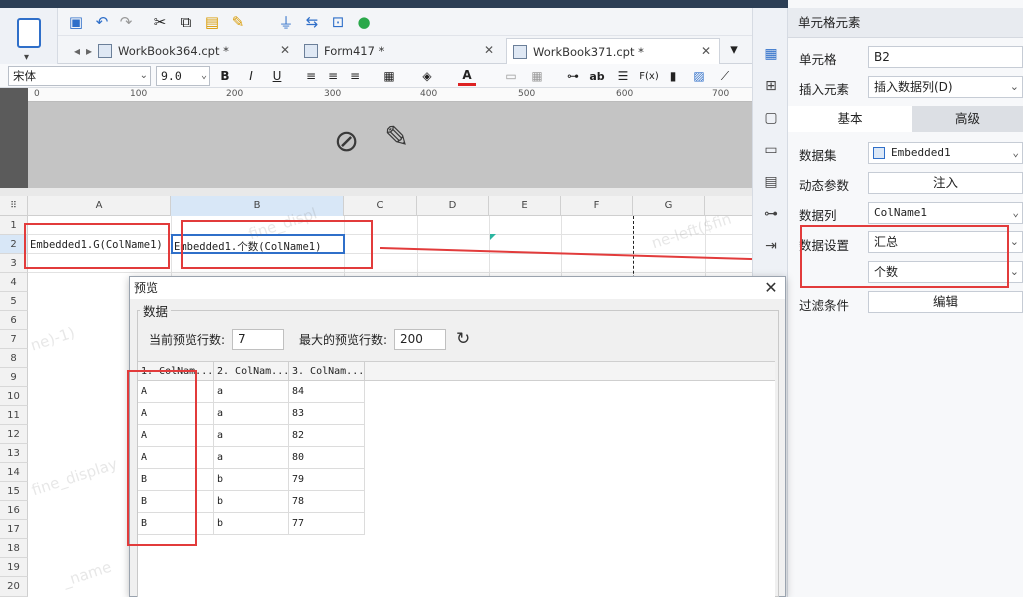 This screenshot has width=1023, height=597. What do you see at coordinates (14, 548) in the screenshot?
I see `row-header: 18` at bounding box center [14, 548].